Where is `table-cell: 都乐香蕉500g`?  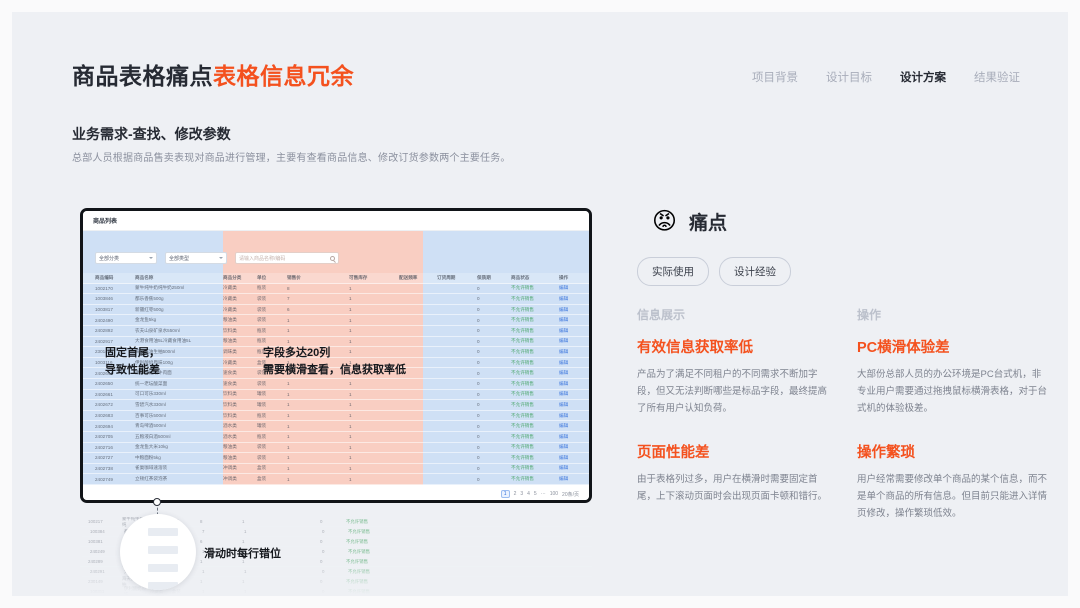 table-cell: 都乐香蕉500g is located at coordinates (149, 298).